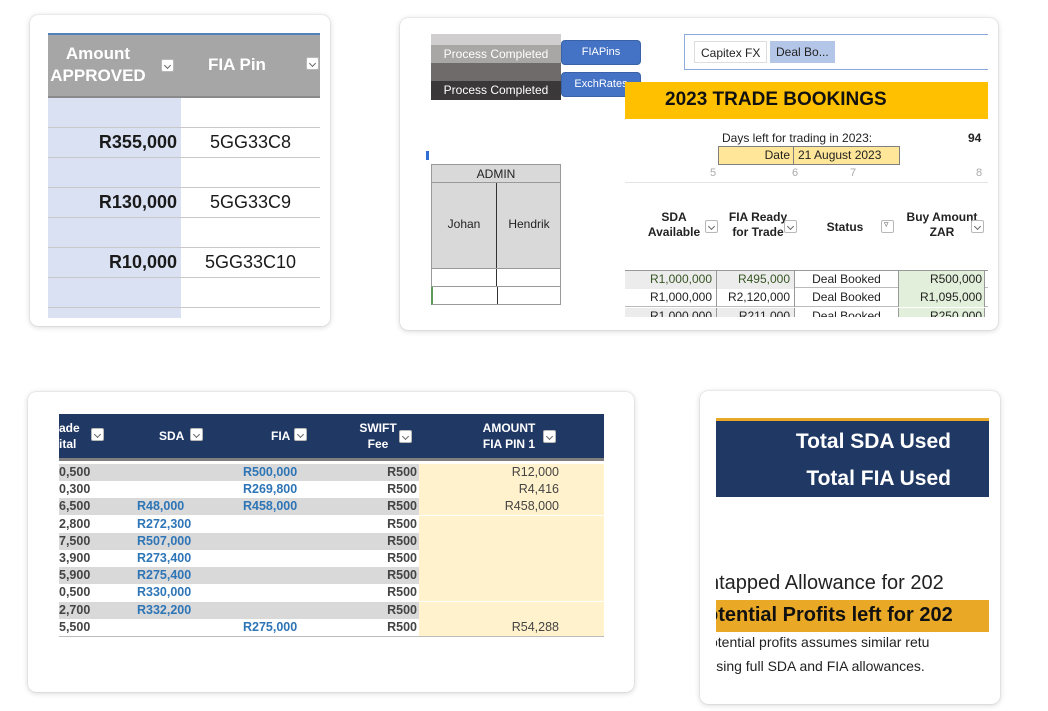 Image resolution: width=1048 pixels, height=711 pixels. I want to click on swift-fee-filter-dropdown, so click(405, 436).